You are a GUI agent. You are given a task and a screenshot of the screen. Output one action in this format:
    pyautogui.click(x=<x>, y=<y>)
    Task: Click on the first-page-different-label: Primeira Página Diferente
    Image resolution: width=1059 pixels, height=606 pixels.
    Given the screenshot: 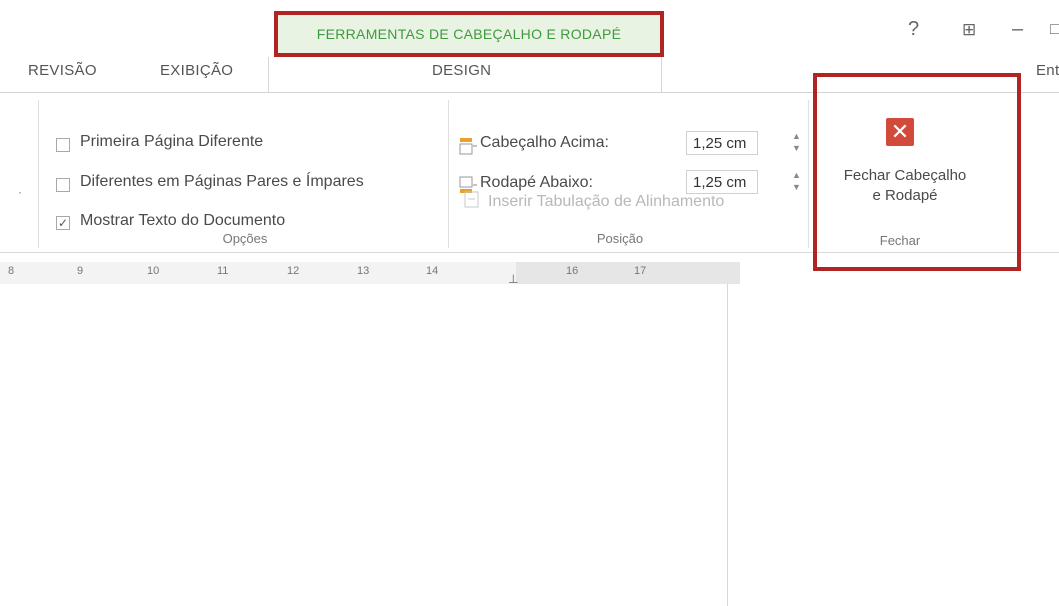 What is the action you would take?
    pyautogui.click(x=172, y=141)
    